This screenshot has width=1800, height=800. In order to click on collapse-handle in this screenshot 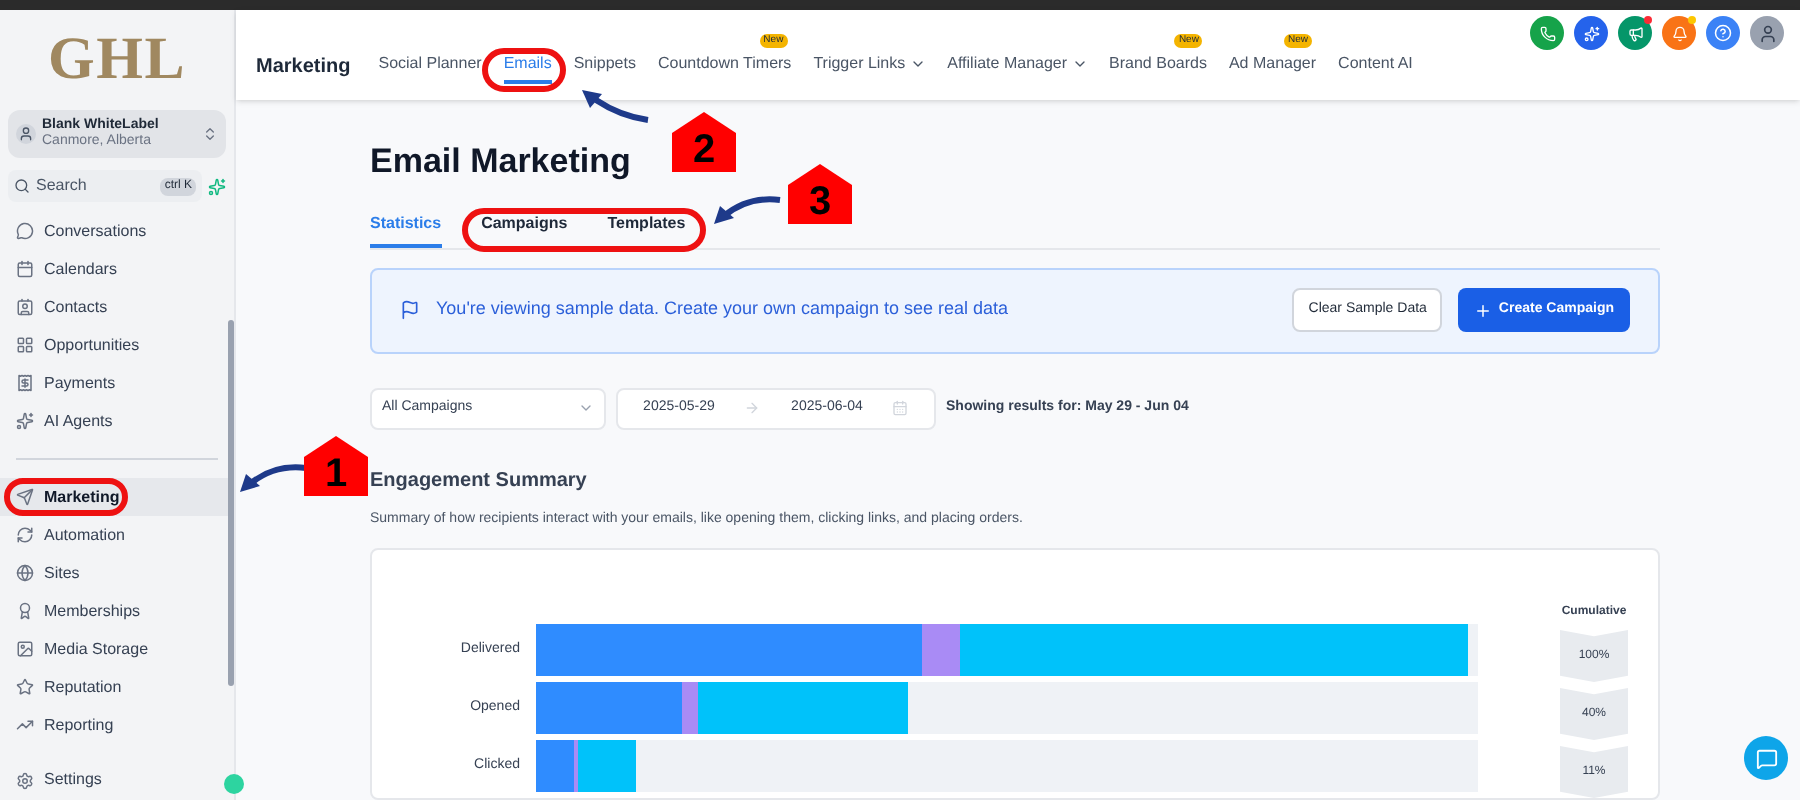, I will do `click(234, 784)`.